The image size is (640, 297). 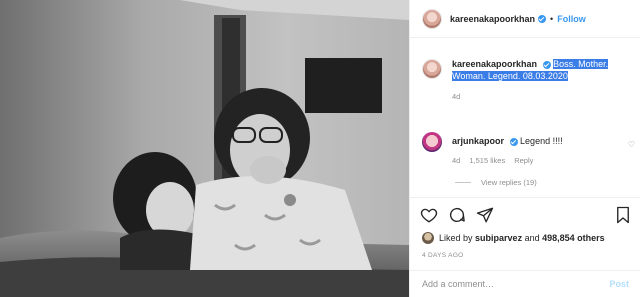 What do you see at coordinates (432, 142) in the screenshot?
I see `commenter-avatar` at bounding box center [432, 142].